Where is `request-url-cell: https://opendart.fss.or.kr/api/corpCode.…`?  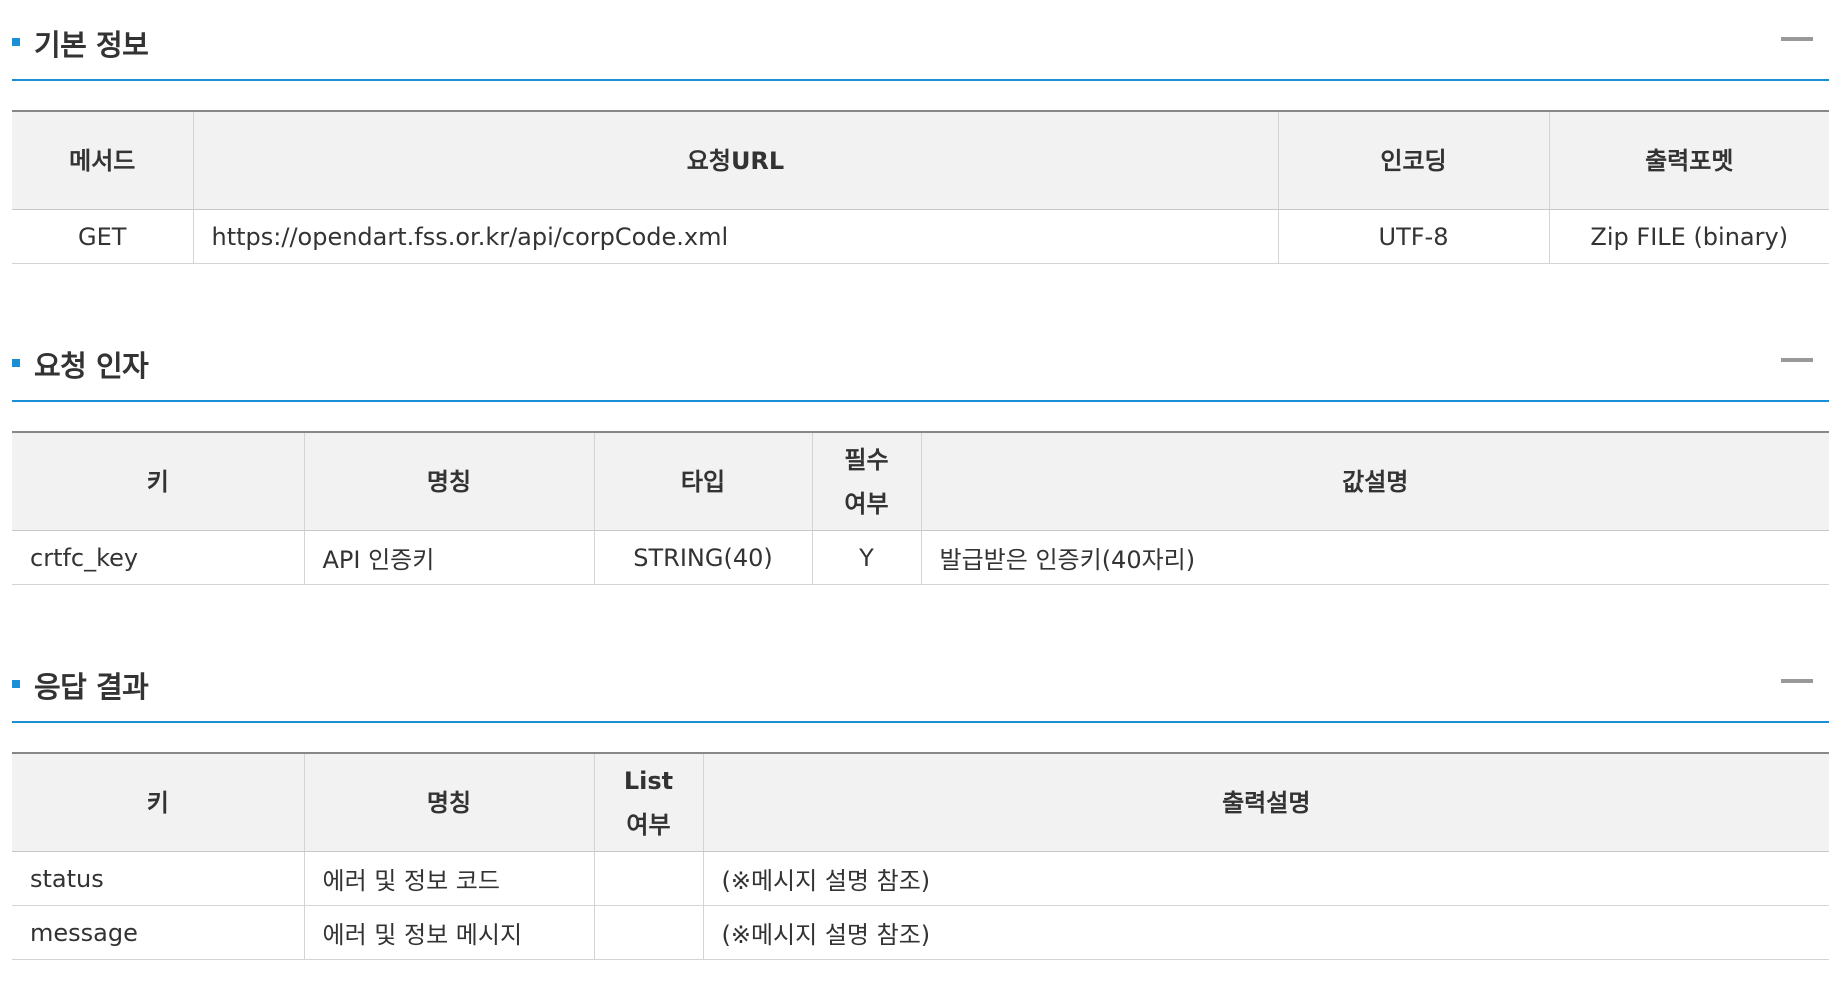 request-url-cell: https://opendart.fss.or.kr/api/corpCode.… is located at coordinates (735, 236).